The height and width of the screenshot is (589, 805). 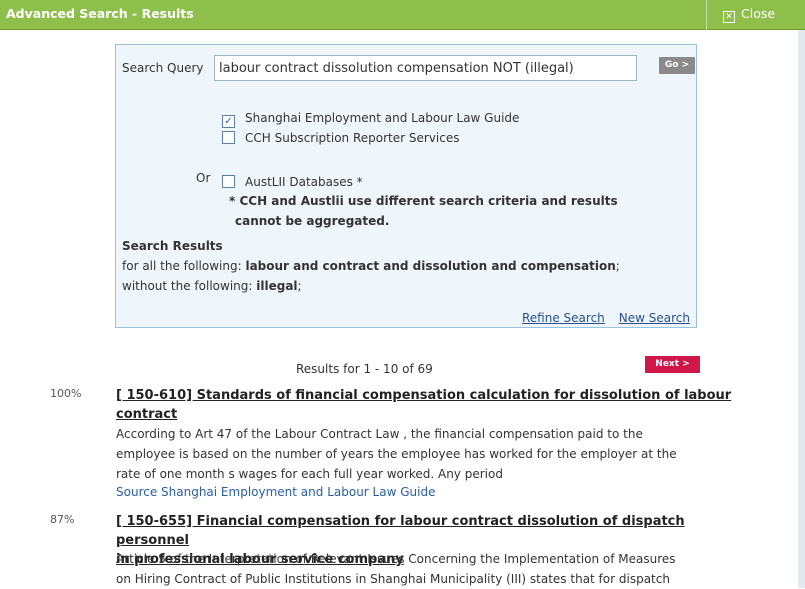 What do you see at coordinates (617, 266) in the screenshot?
I see `all-following-suffix: ;` at bounding box center [617, 266].